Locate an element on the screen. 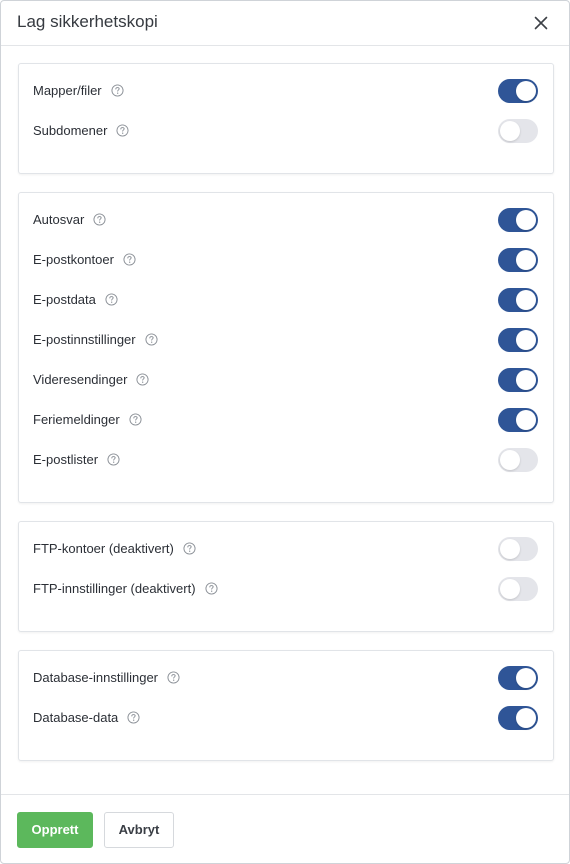  create-button: Opprett is located at coordinates (55, 830).